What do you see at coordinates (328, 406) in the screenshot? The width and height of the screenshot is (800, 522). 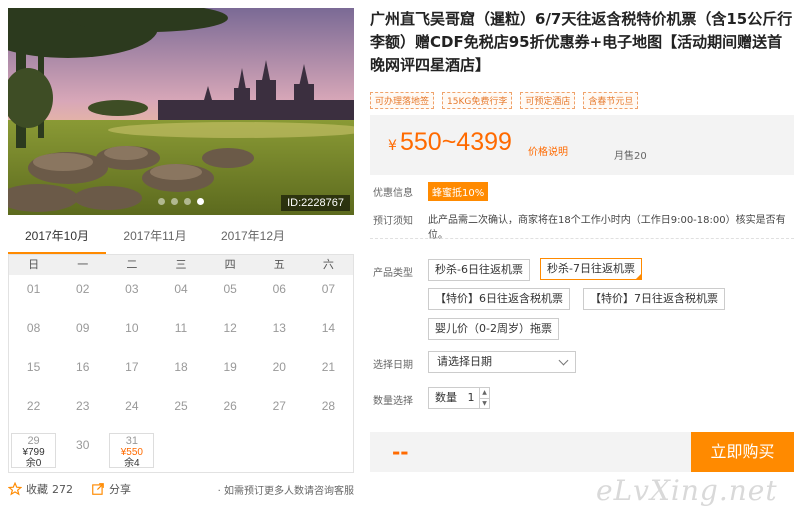 I see `calendar-day: 28` at bounding box center [328, 406].